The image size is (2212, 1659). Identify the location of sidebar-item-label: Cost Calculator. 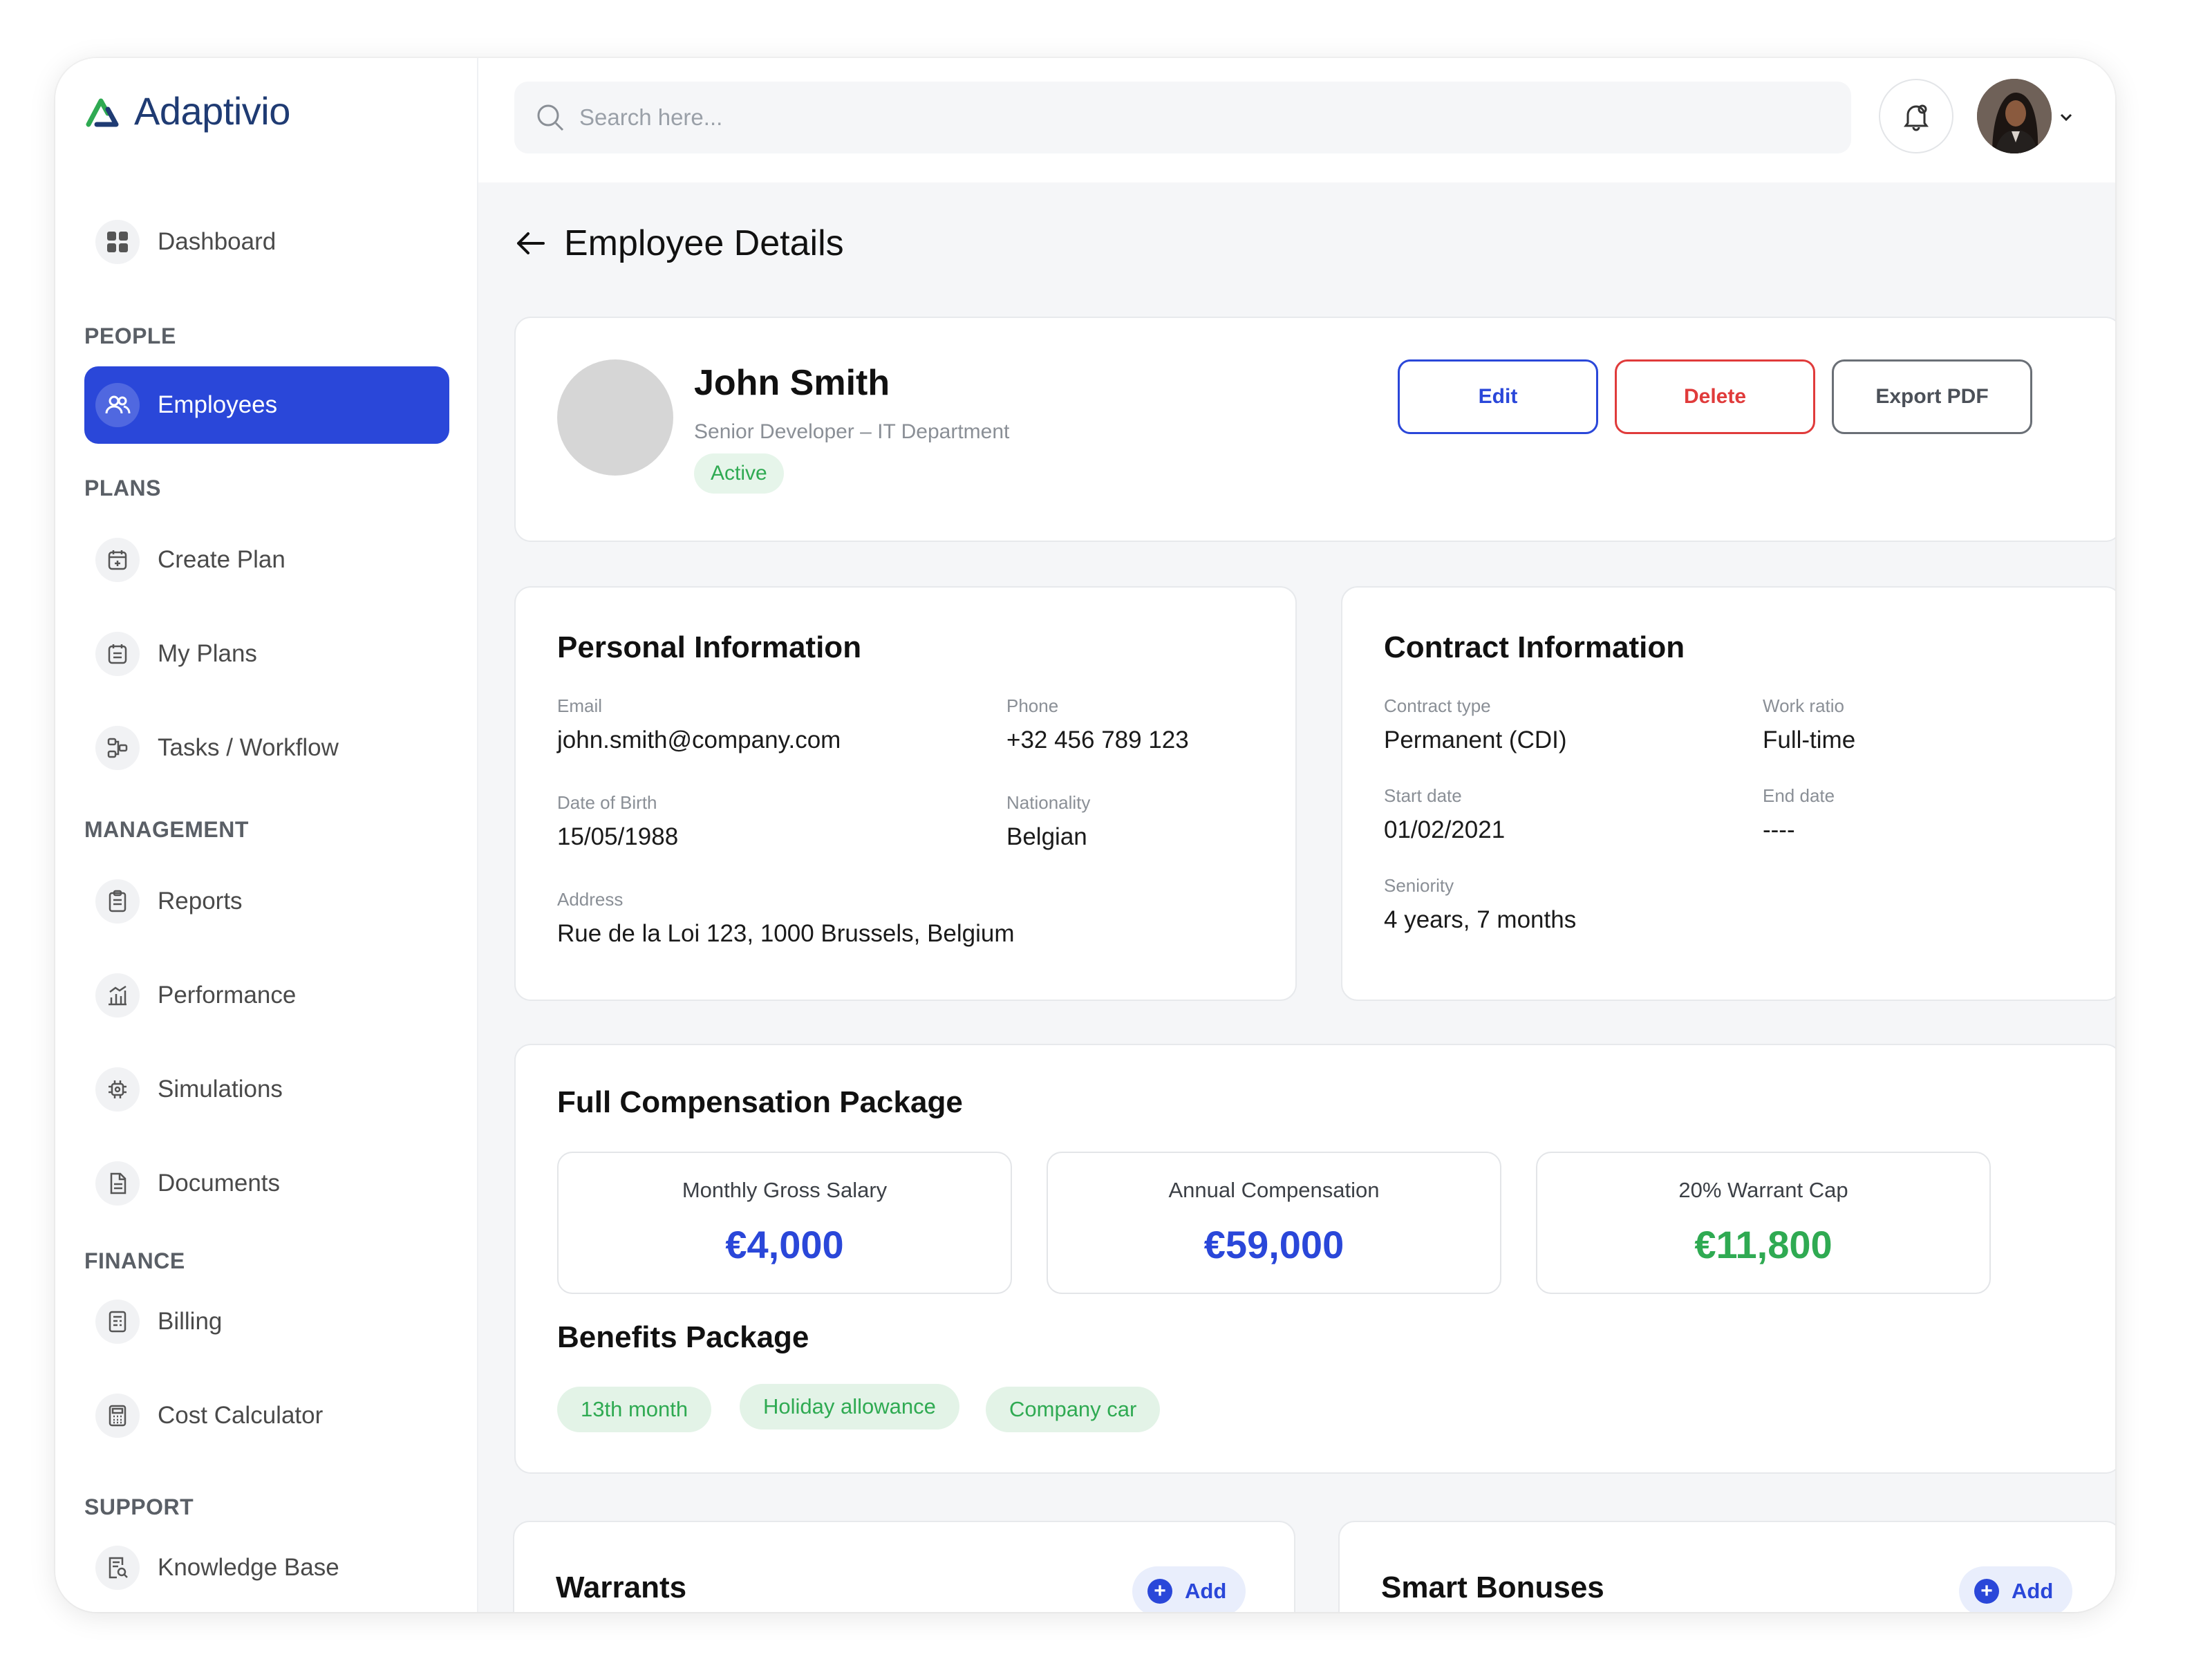
(241, 1415).